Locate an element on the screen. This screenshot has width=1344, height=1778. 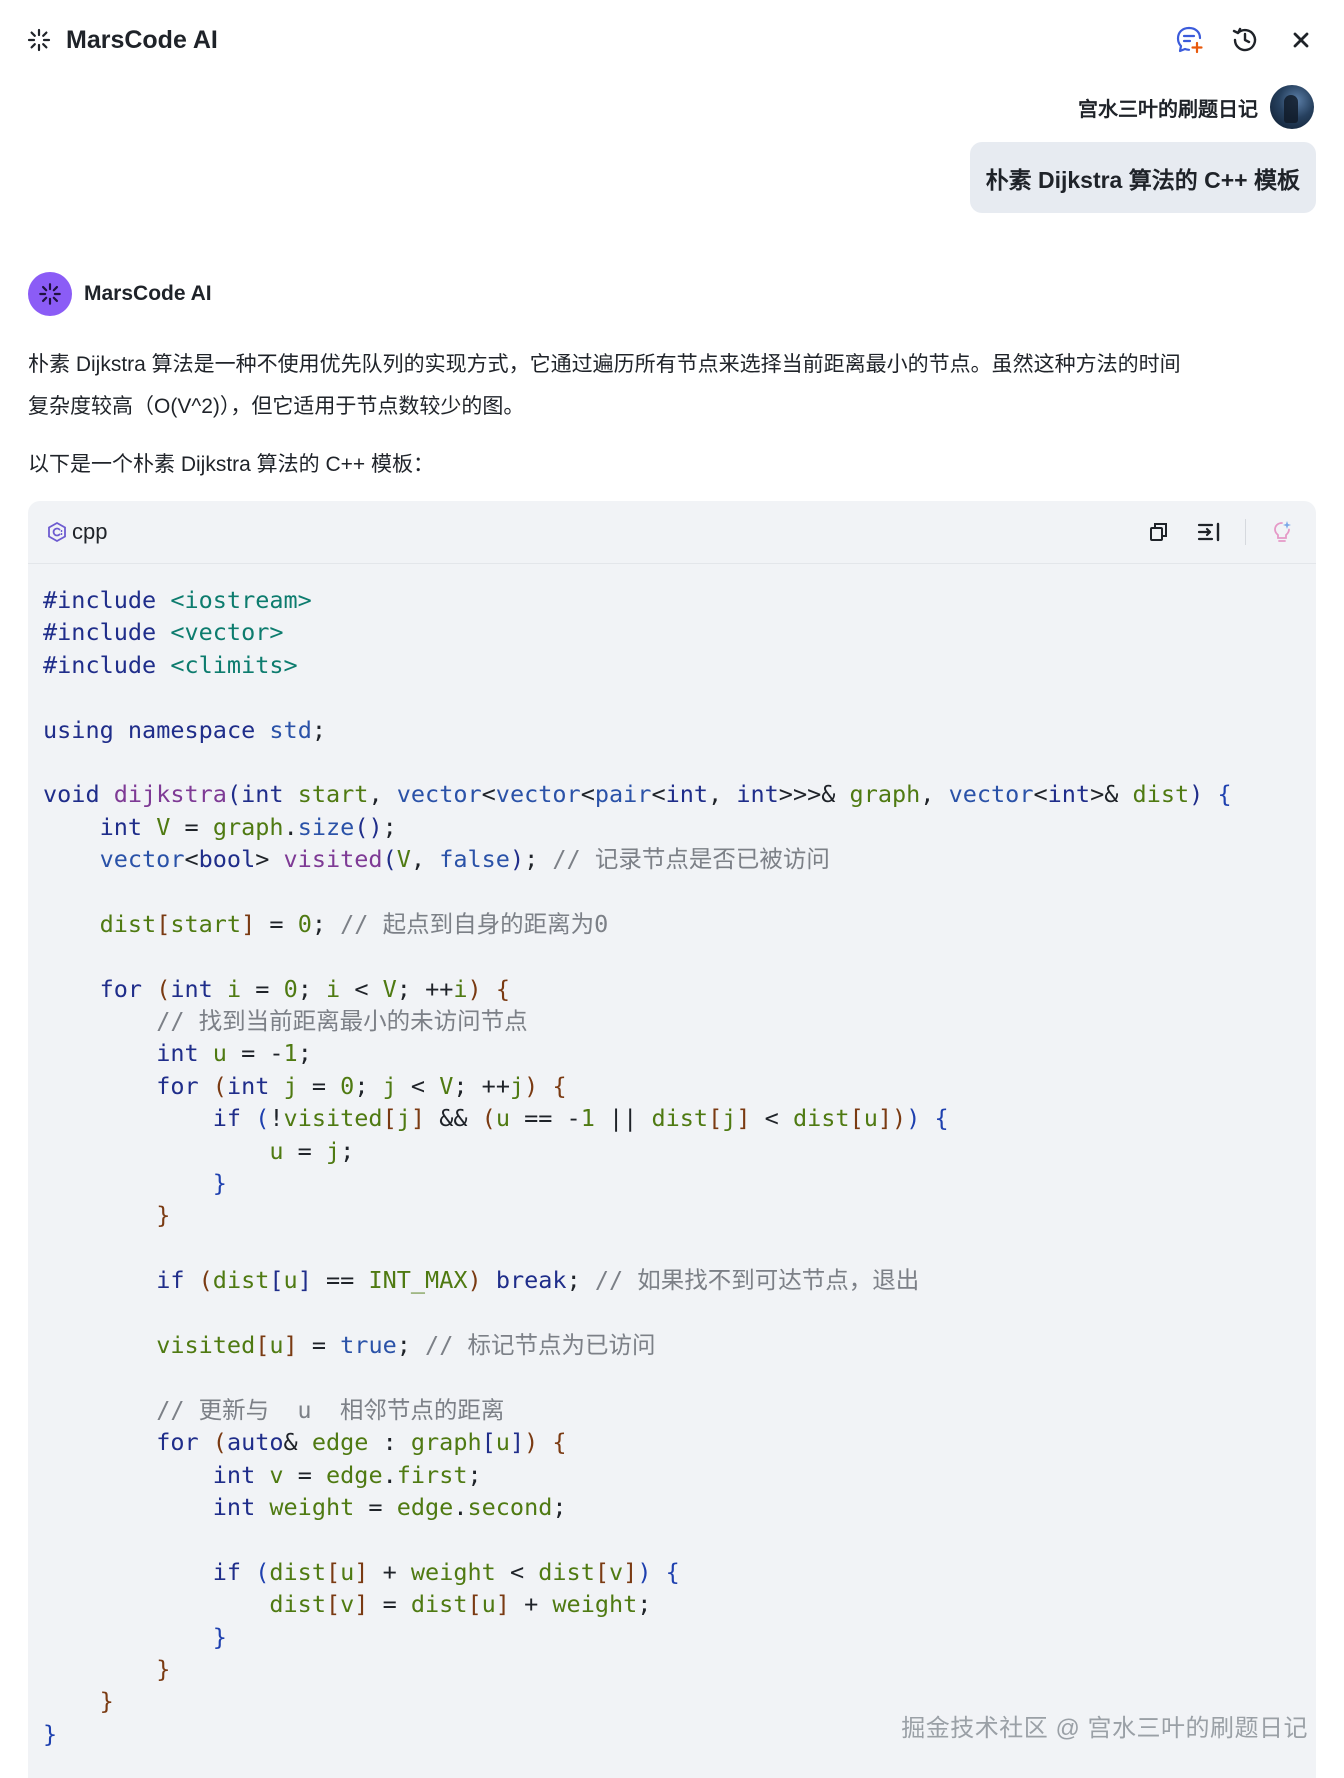
app-title: MarsCode AI is located at coordinates (142, 39).